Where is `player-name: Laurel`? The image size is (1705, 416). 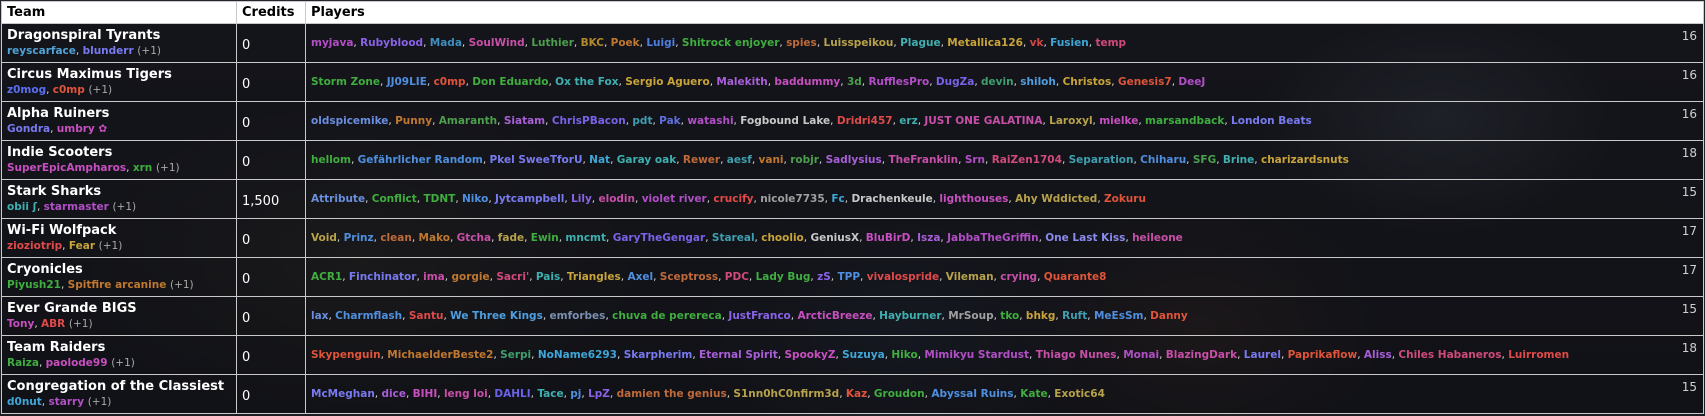 player-name: Laurel is located at coordinates (1262, 355).